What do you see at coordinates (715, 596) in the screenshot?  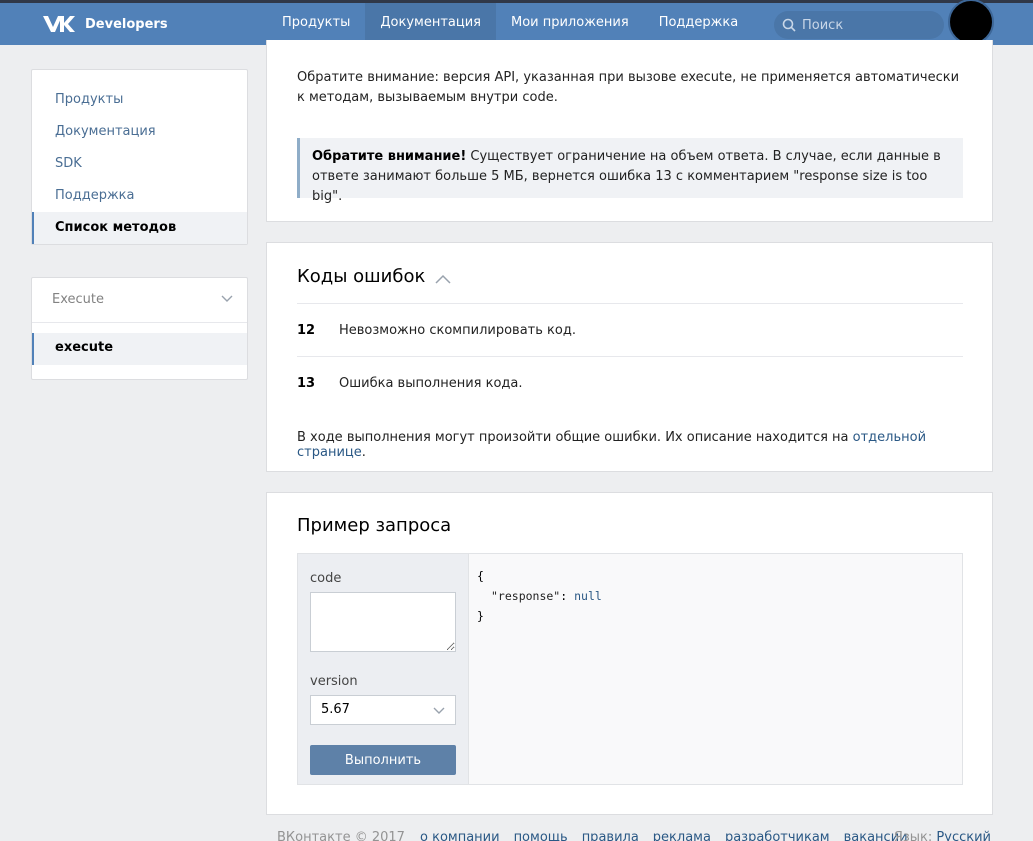 I see `json-line: "response": null` at bounding box center [715, 596].